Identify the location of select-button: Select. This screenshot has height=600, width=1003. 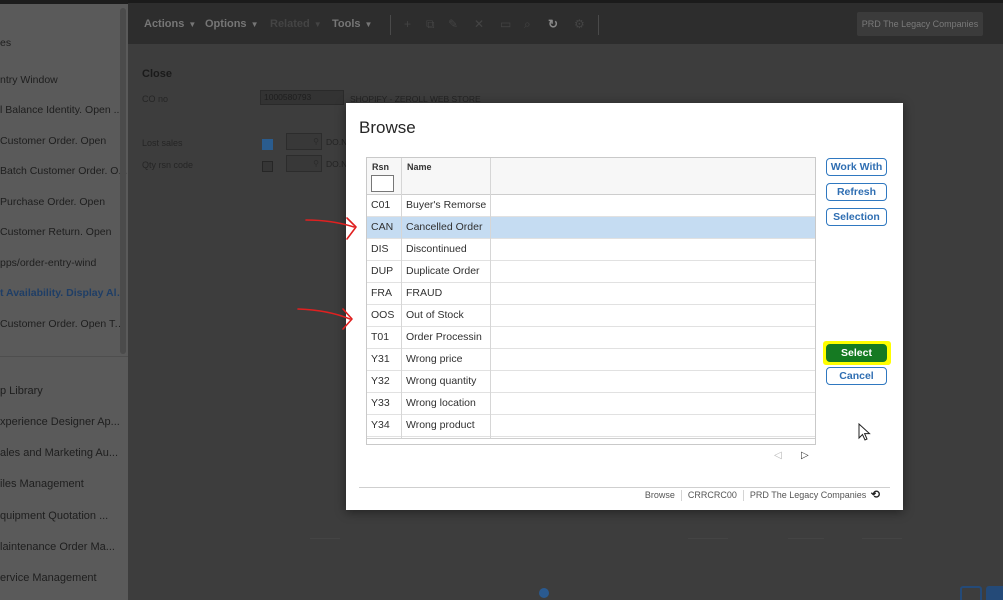
(856, 353).